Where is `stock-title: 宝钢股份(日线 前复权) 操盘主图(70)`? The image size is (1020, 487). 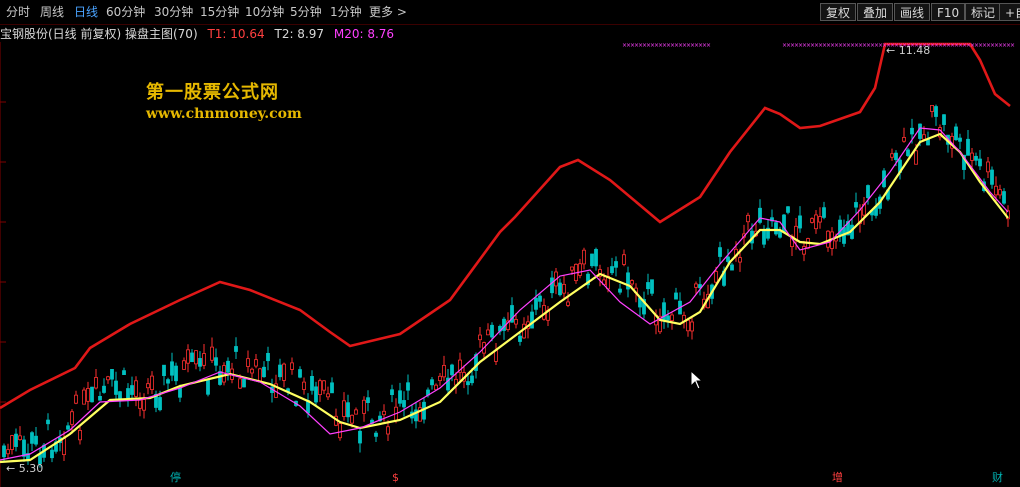
stock-title: 宝钢股份(日线 前复权) 操盘主图(70) is located at coordinates (99, 34).